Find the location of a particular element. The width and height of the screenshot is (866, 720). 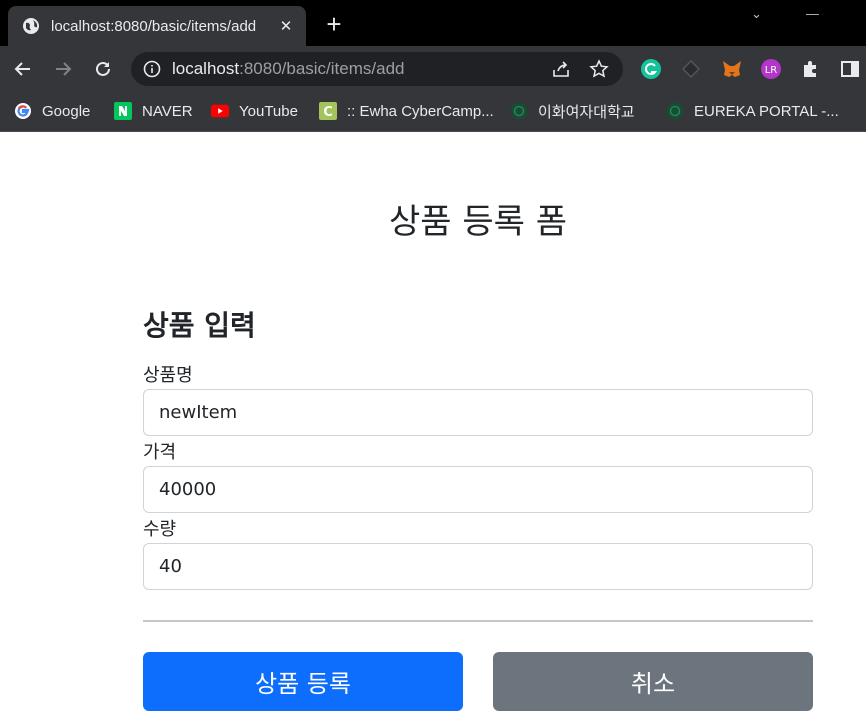

bookmark-label: 이화여자대학교 is located at coordinates (586, 112).